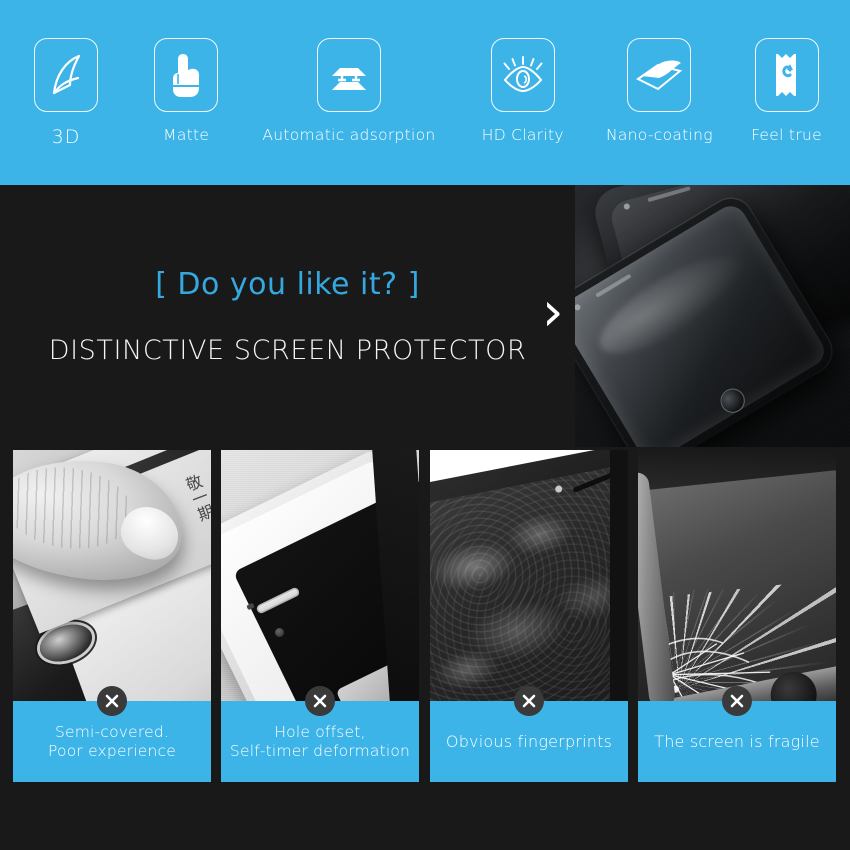 The height and width of the screenshot is (850, 850). I want to click on hero-headline: DISTINCTIVE SCREEN PROTECTOR, so click(287, 350).